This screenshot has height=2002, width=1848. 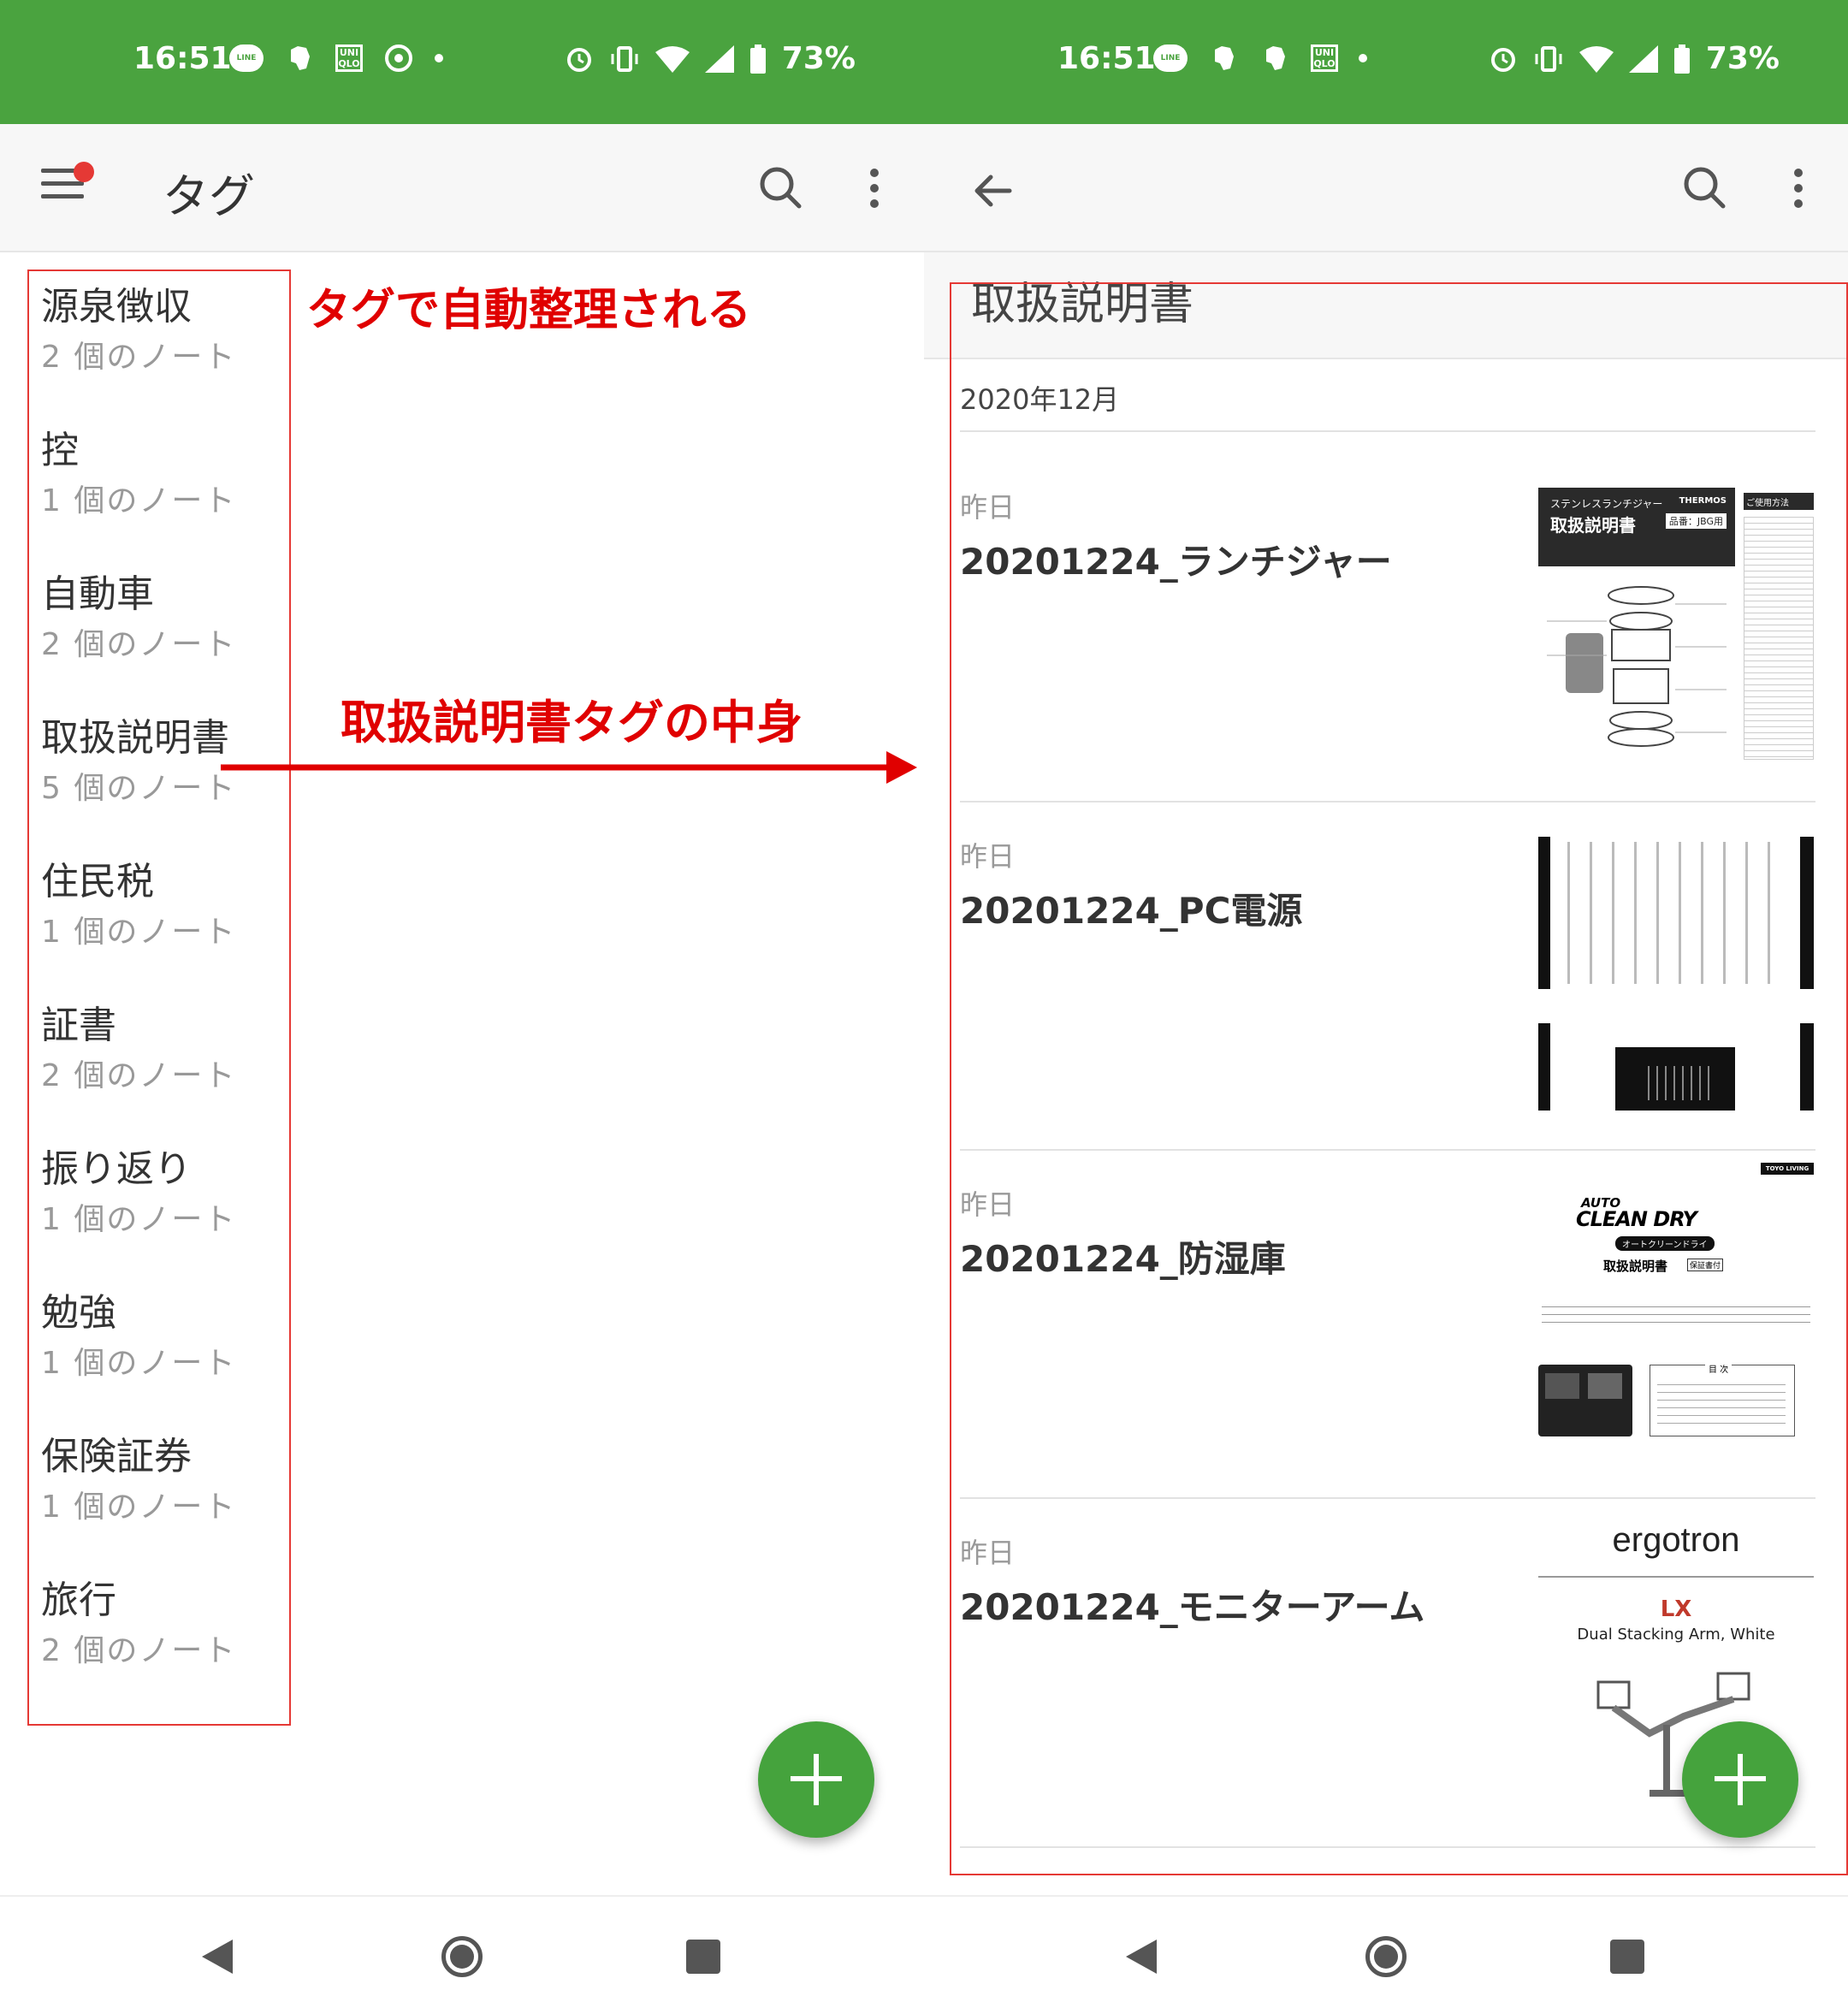 I want to click on annotation-tag-contents: 取扱説明書タグの中身, so click(x=572, y=722).